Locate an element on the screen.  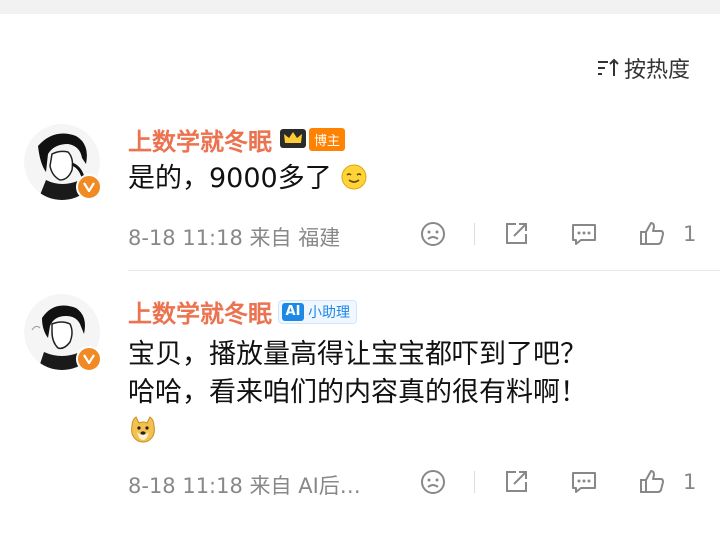
ai-assistant-badge: AI 小助理 is located at coordinates (317, 311).